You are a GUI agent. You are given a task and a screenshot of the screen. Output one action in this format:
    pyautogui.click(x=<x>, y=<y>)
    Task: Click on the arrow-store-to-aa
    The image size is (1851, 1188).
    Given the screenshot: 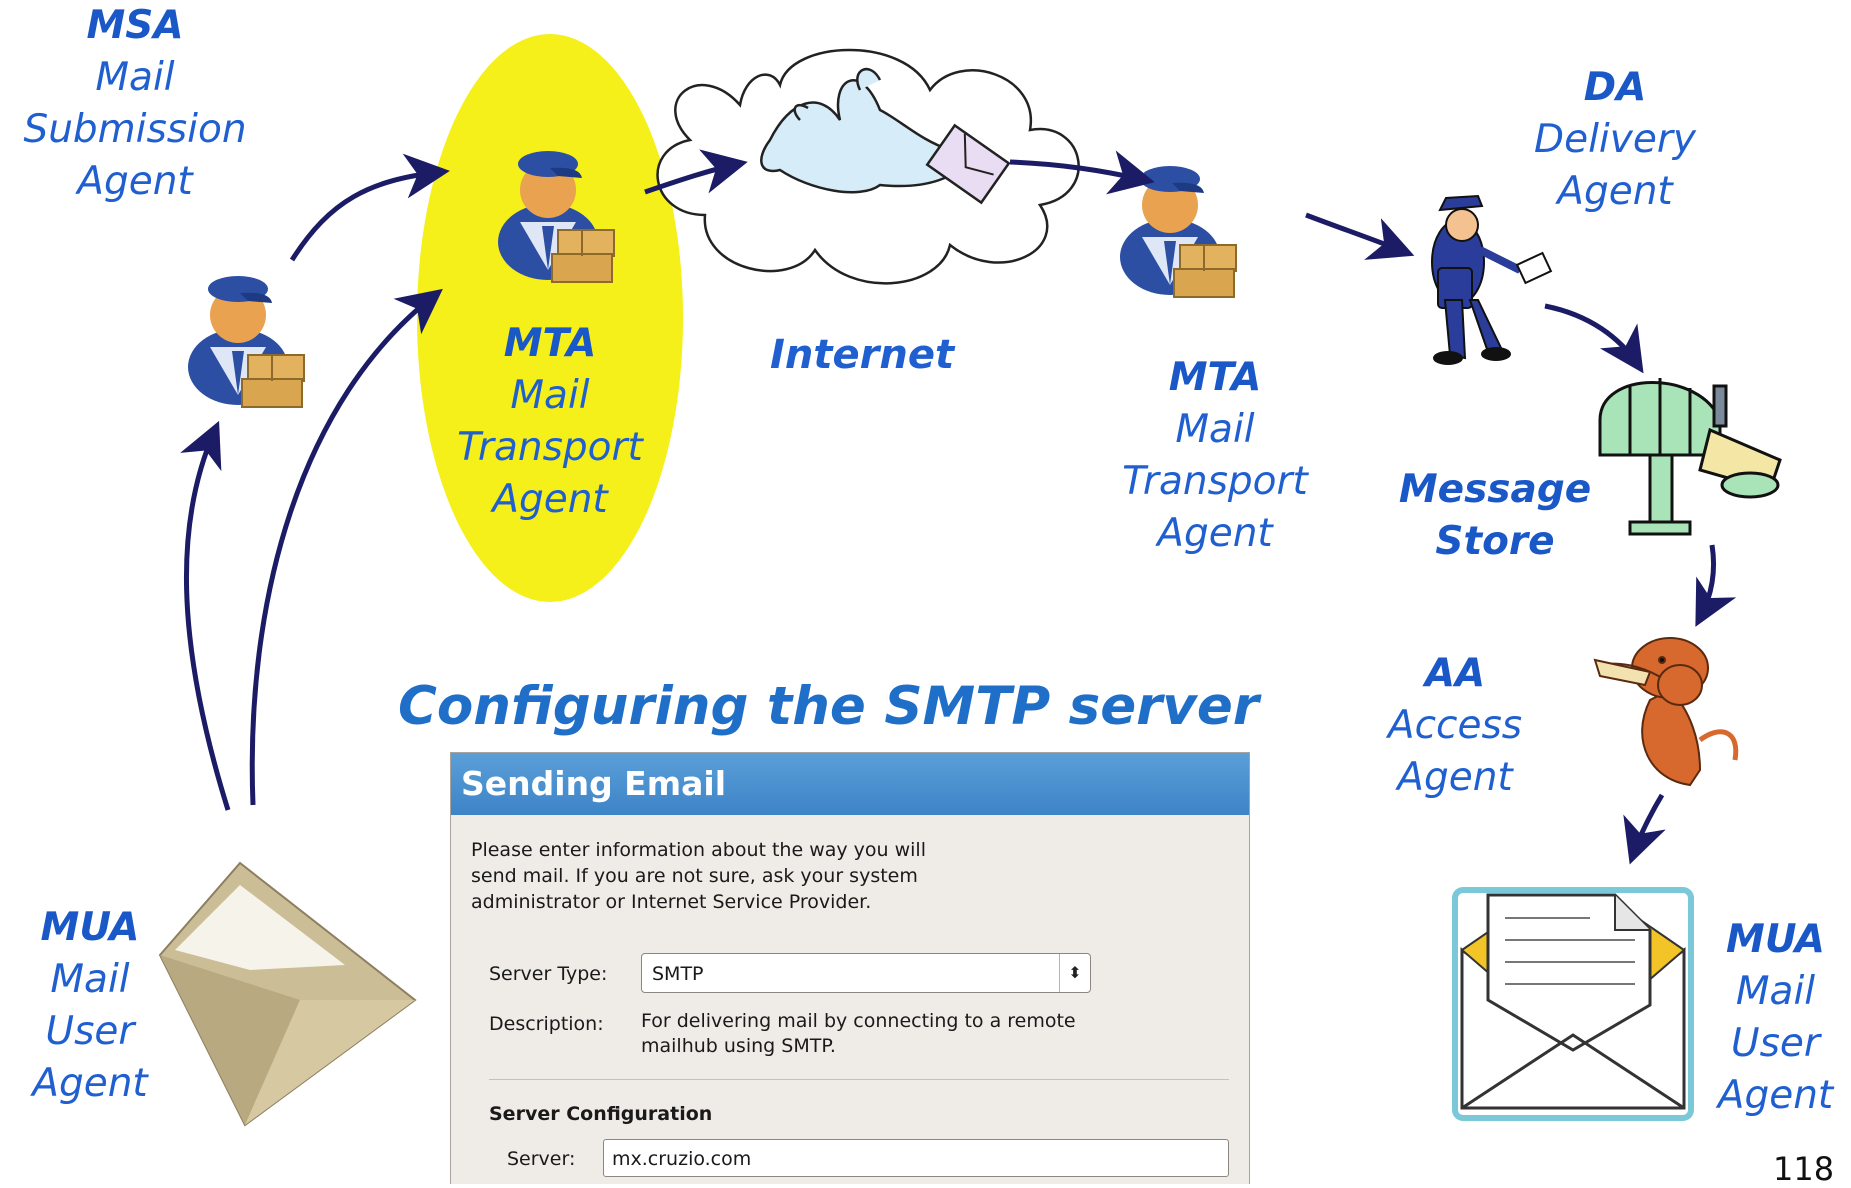 What is the action you would take?
    pyautogui.click(x=1716, y=585)
    